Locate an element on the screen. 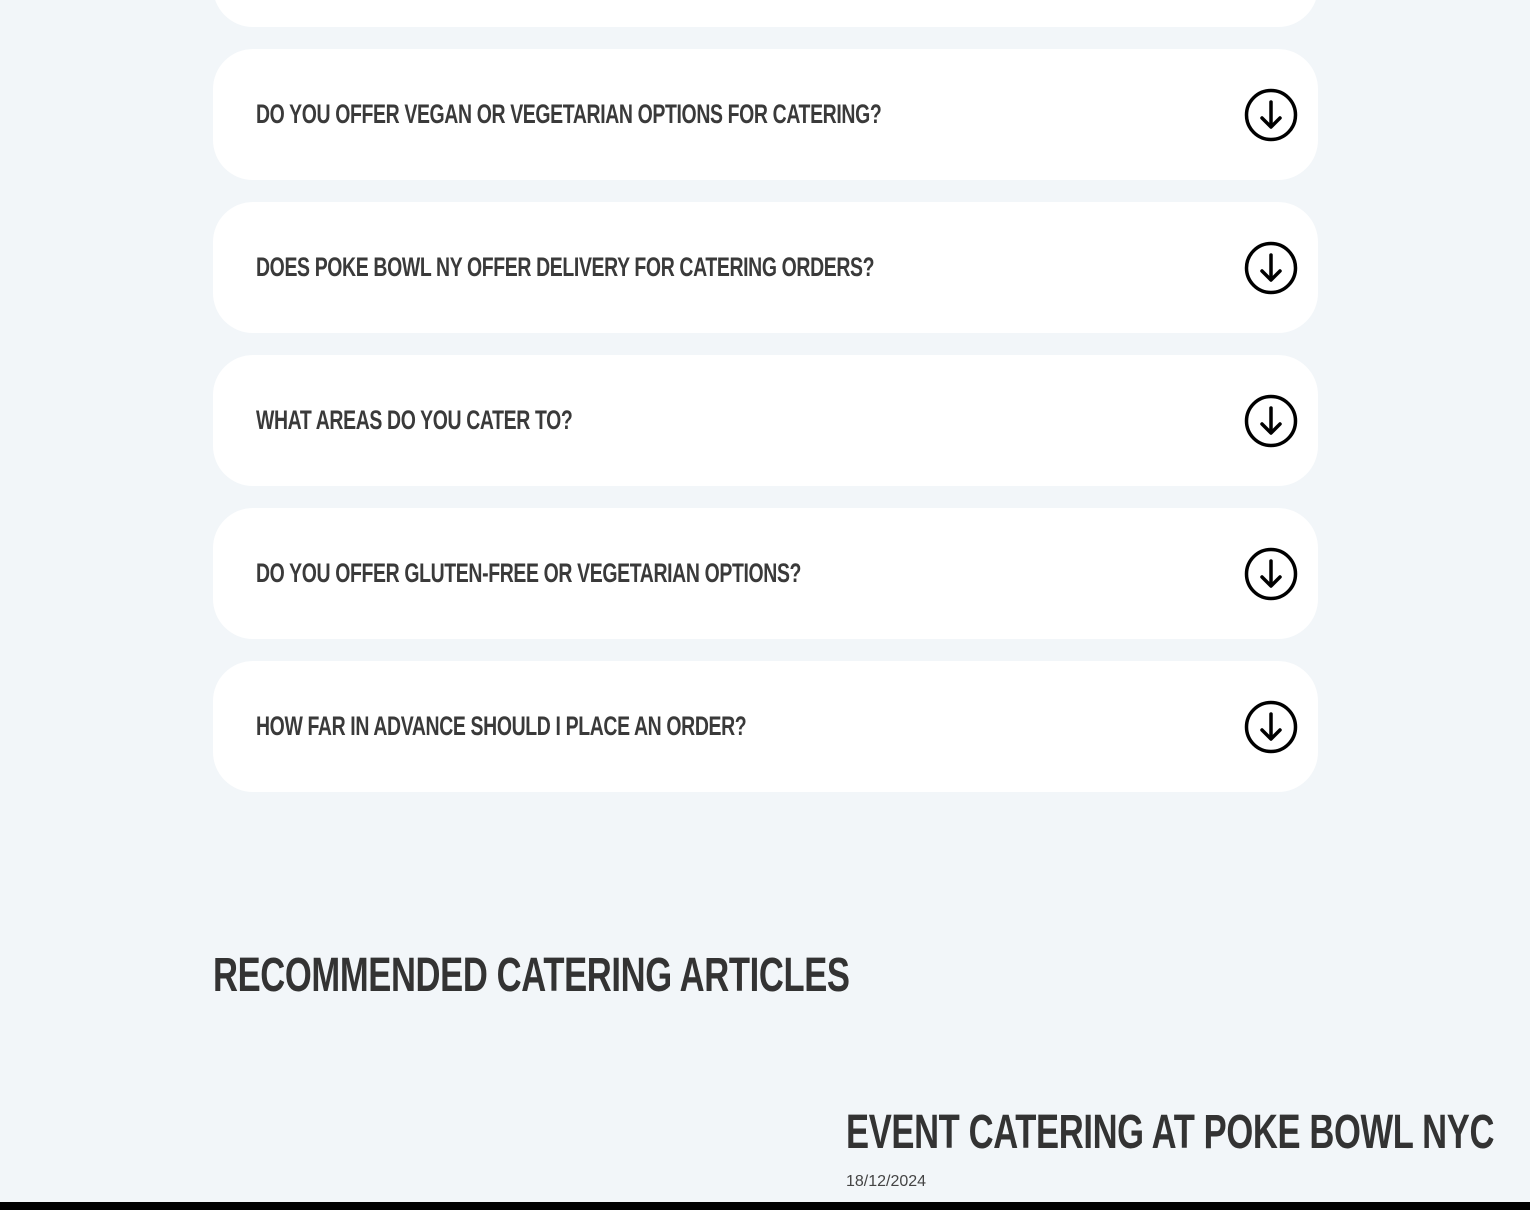 This screenshot has width=1530, height=1210. faq-item-areas: What areas do you cater to? is located at coordinates (765, 420).